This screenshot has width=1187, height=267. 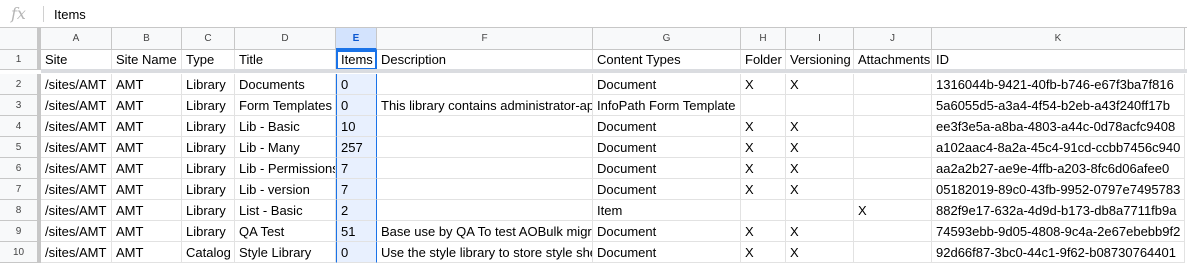 What do you see at coordinates (20, 60) in the screenshot?
I see `row-header: 1` at bounding box center [20, 60].